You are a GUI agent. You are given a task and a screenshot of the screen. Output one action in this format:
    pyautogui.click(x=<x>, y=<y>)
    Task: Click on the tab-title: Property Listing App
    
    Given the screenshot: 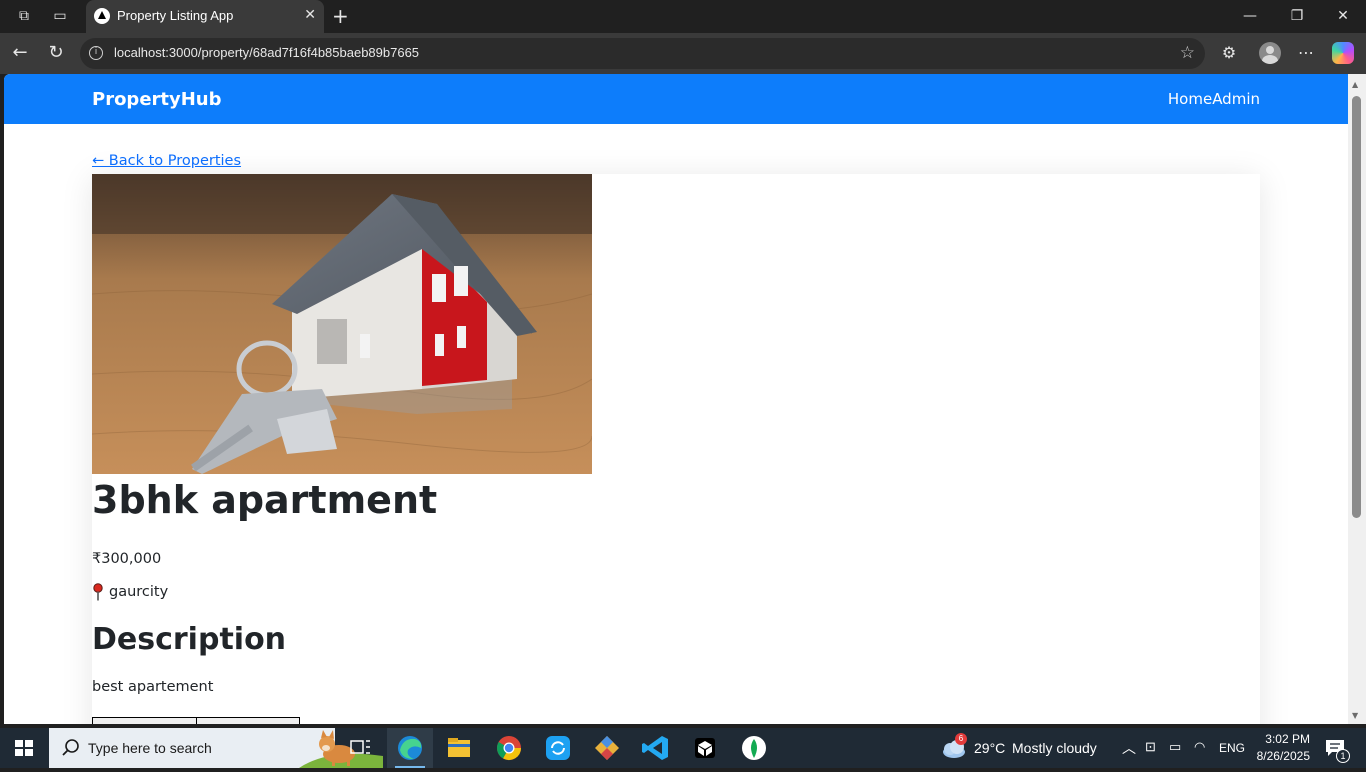 What is the action you would take?
    pyautogui.click(x=175, y=15)
    